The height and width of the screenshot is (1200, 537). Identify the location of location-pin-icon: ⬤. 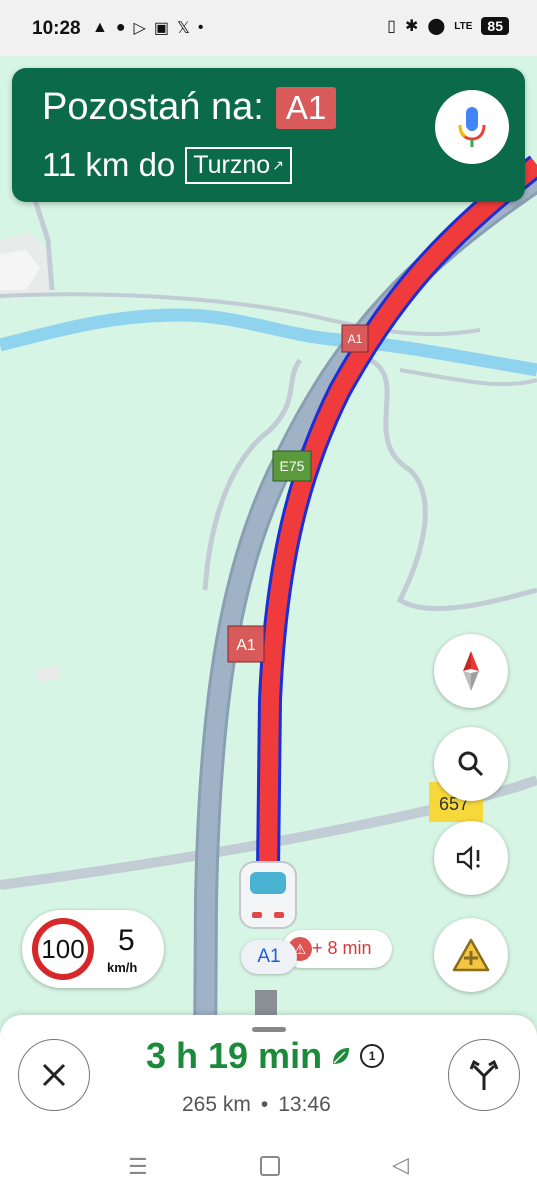
(436, 26).